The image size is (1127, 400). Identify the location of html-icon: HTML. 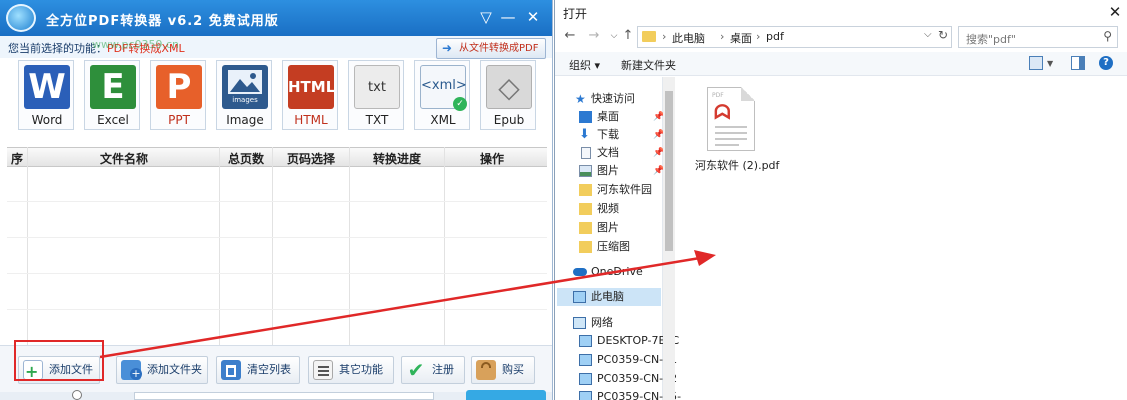
(311, 87).